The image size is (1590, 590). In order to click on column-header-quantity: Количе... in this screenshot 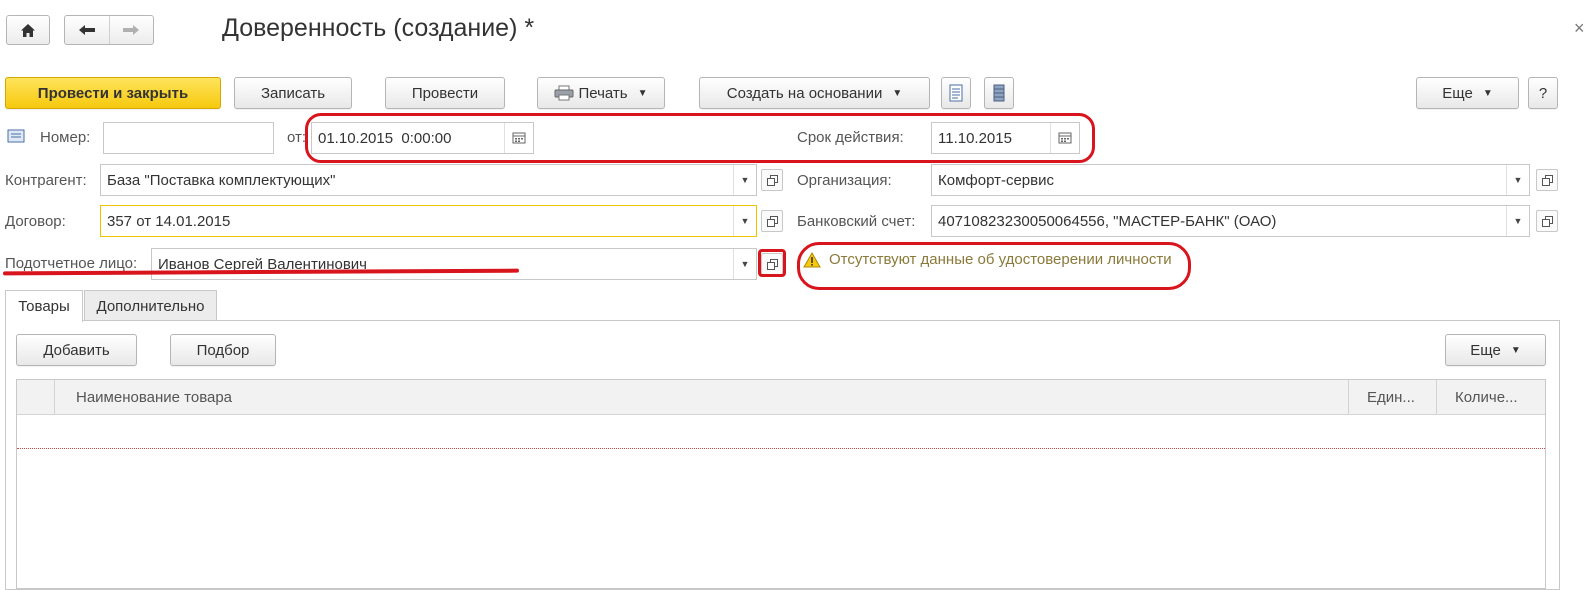, I will do `click(1486, 397)`.